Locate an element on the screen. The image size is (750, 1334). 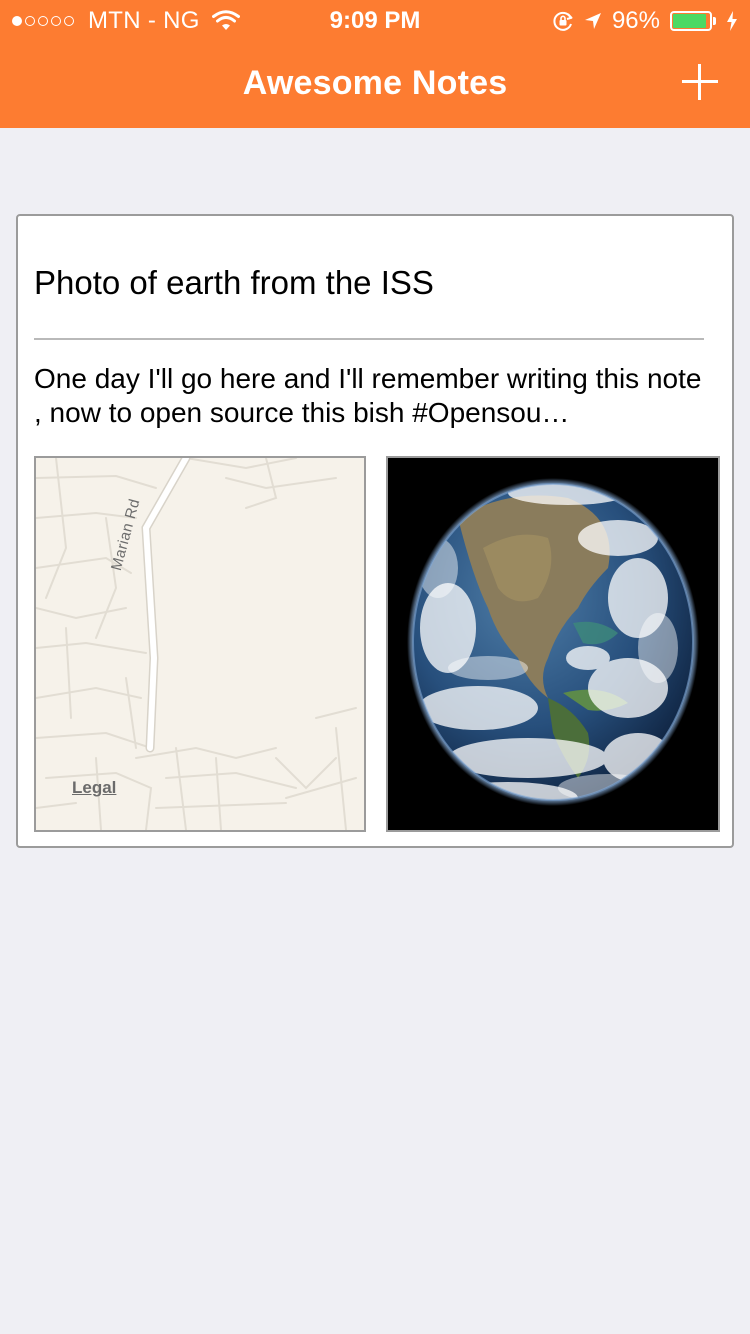
note-map: Marian Rd Legal is located at coordinates (200, 644).